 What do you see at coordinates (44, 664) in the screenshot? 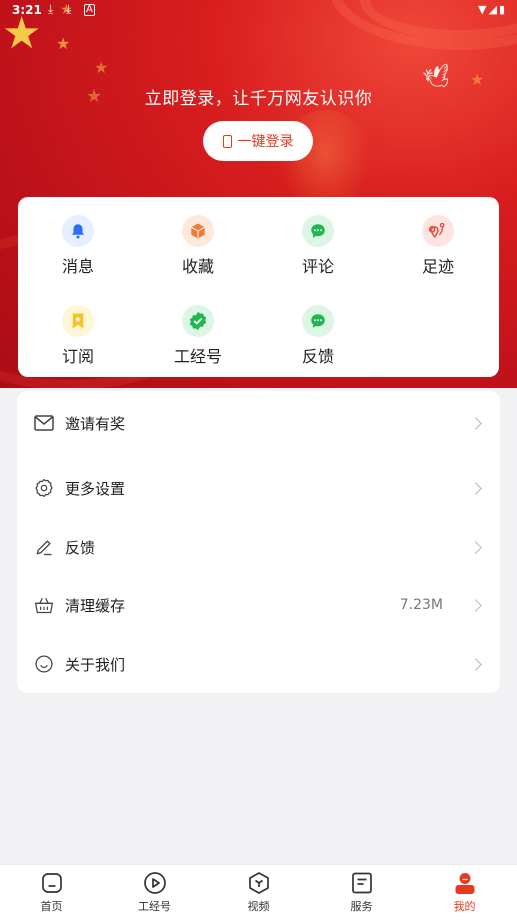
I see `smile-icon` at bounding box center [44, 664].